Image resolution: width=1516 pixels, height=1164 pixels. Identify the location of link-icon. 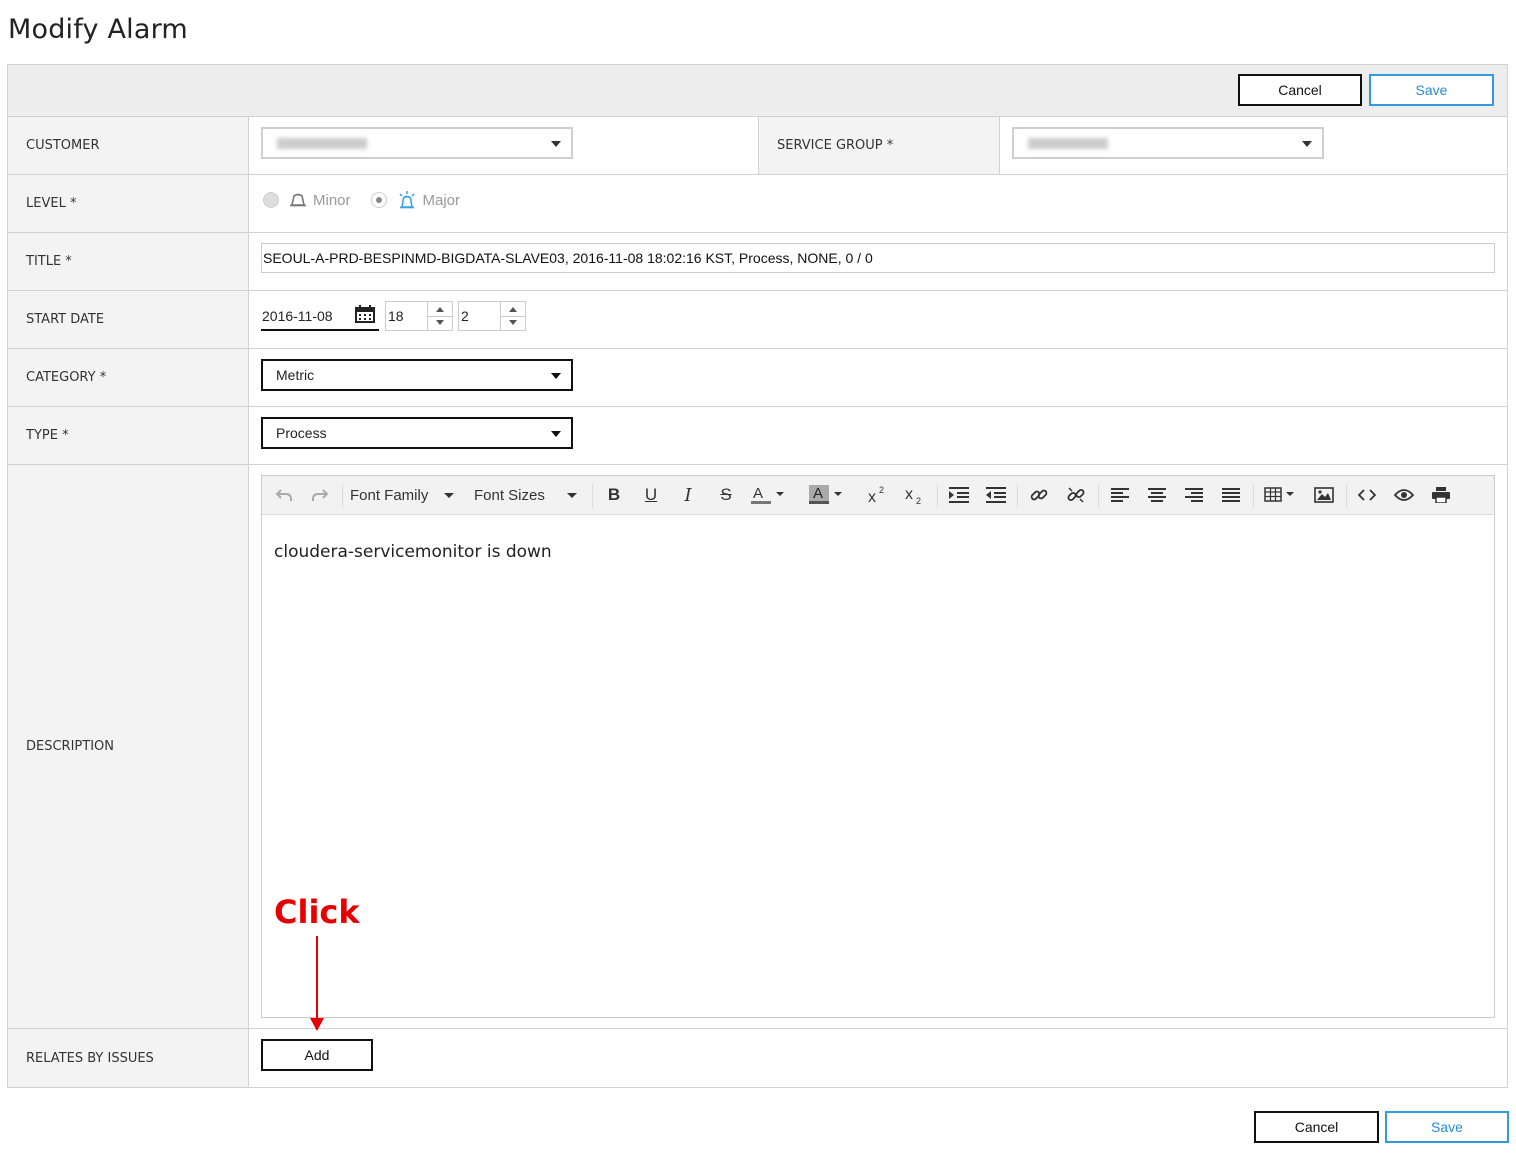
(1039, 495).